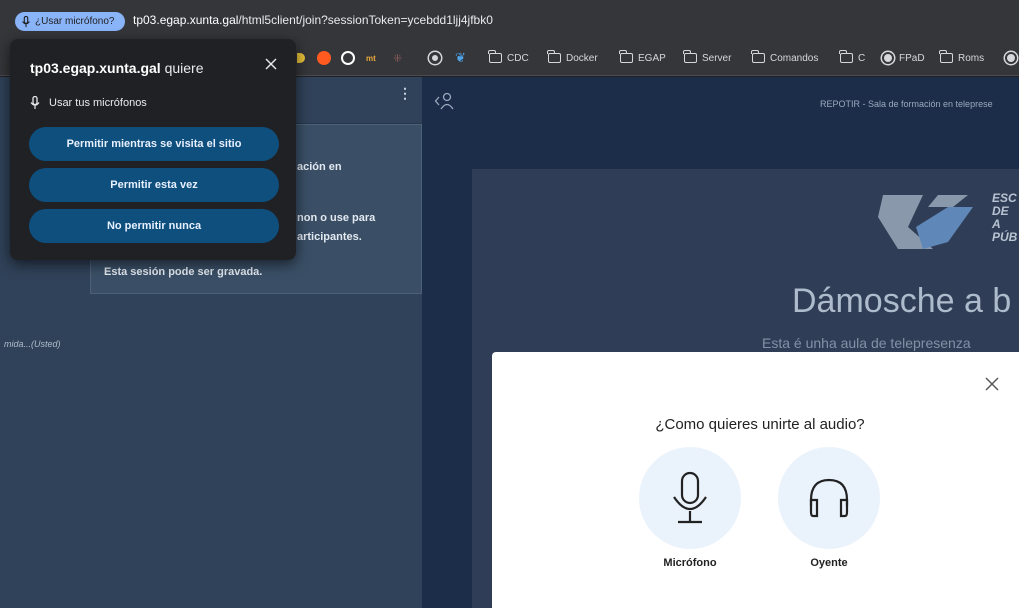 The image size is (1019, 608). Describe the element at coordinates (862, 58) in the screenshot. I see `bookmark-label: C` at that location.